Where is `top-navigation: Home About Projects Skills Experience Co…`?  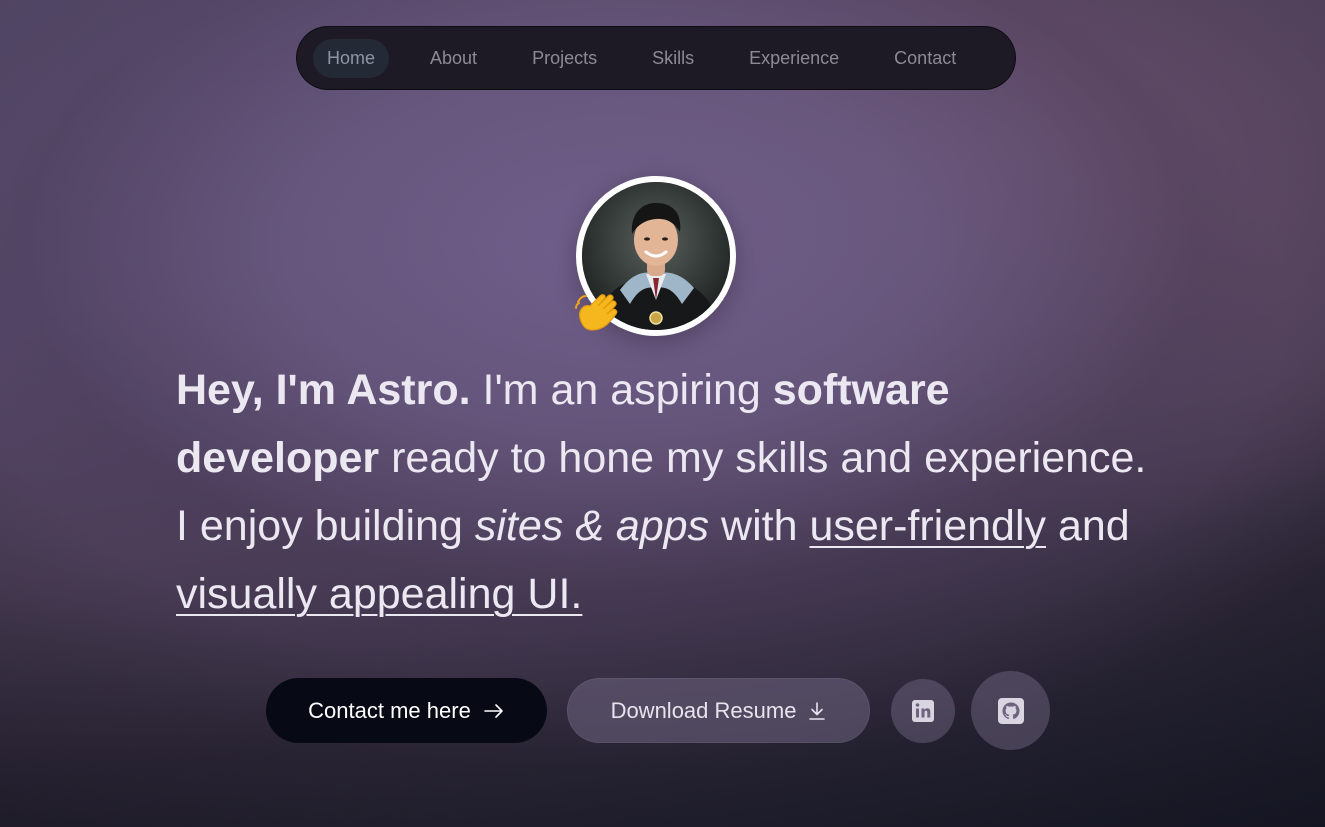
top-navigation: Home About Projects Skills Experience Co… is located at coordinates (656, 58).